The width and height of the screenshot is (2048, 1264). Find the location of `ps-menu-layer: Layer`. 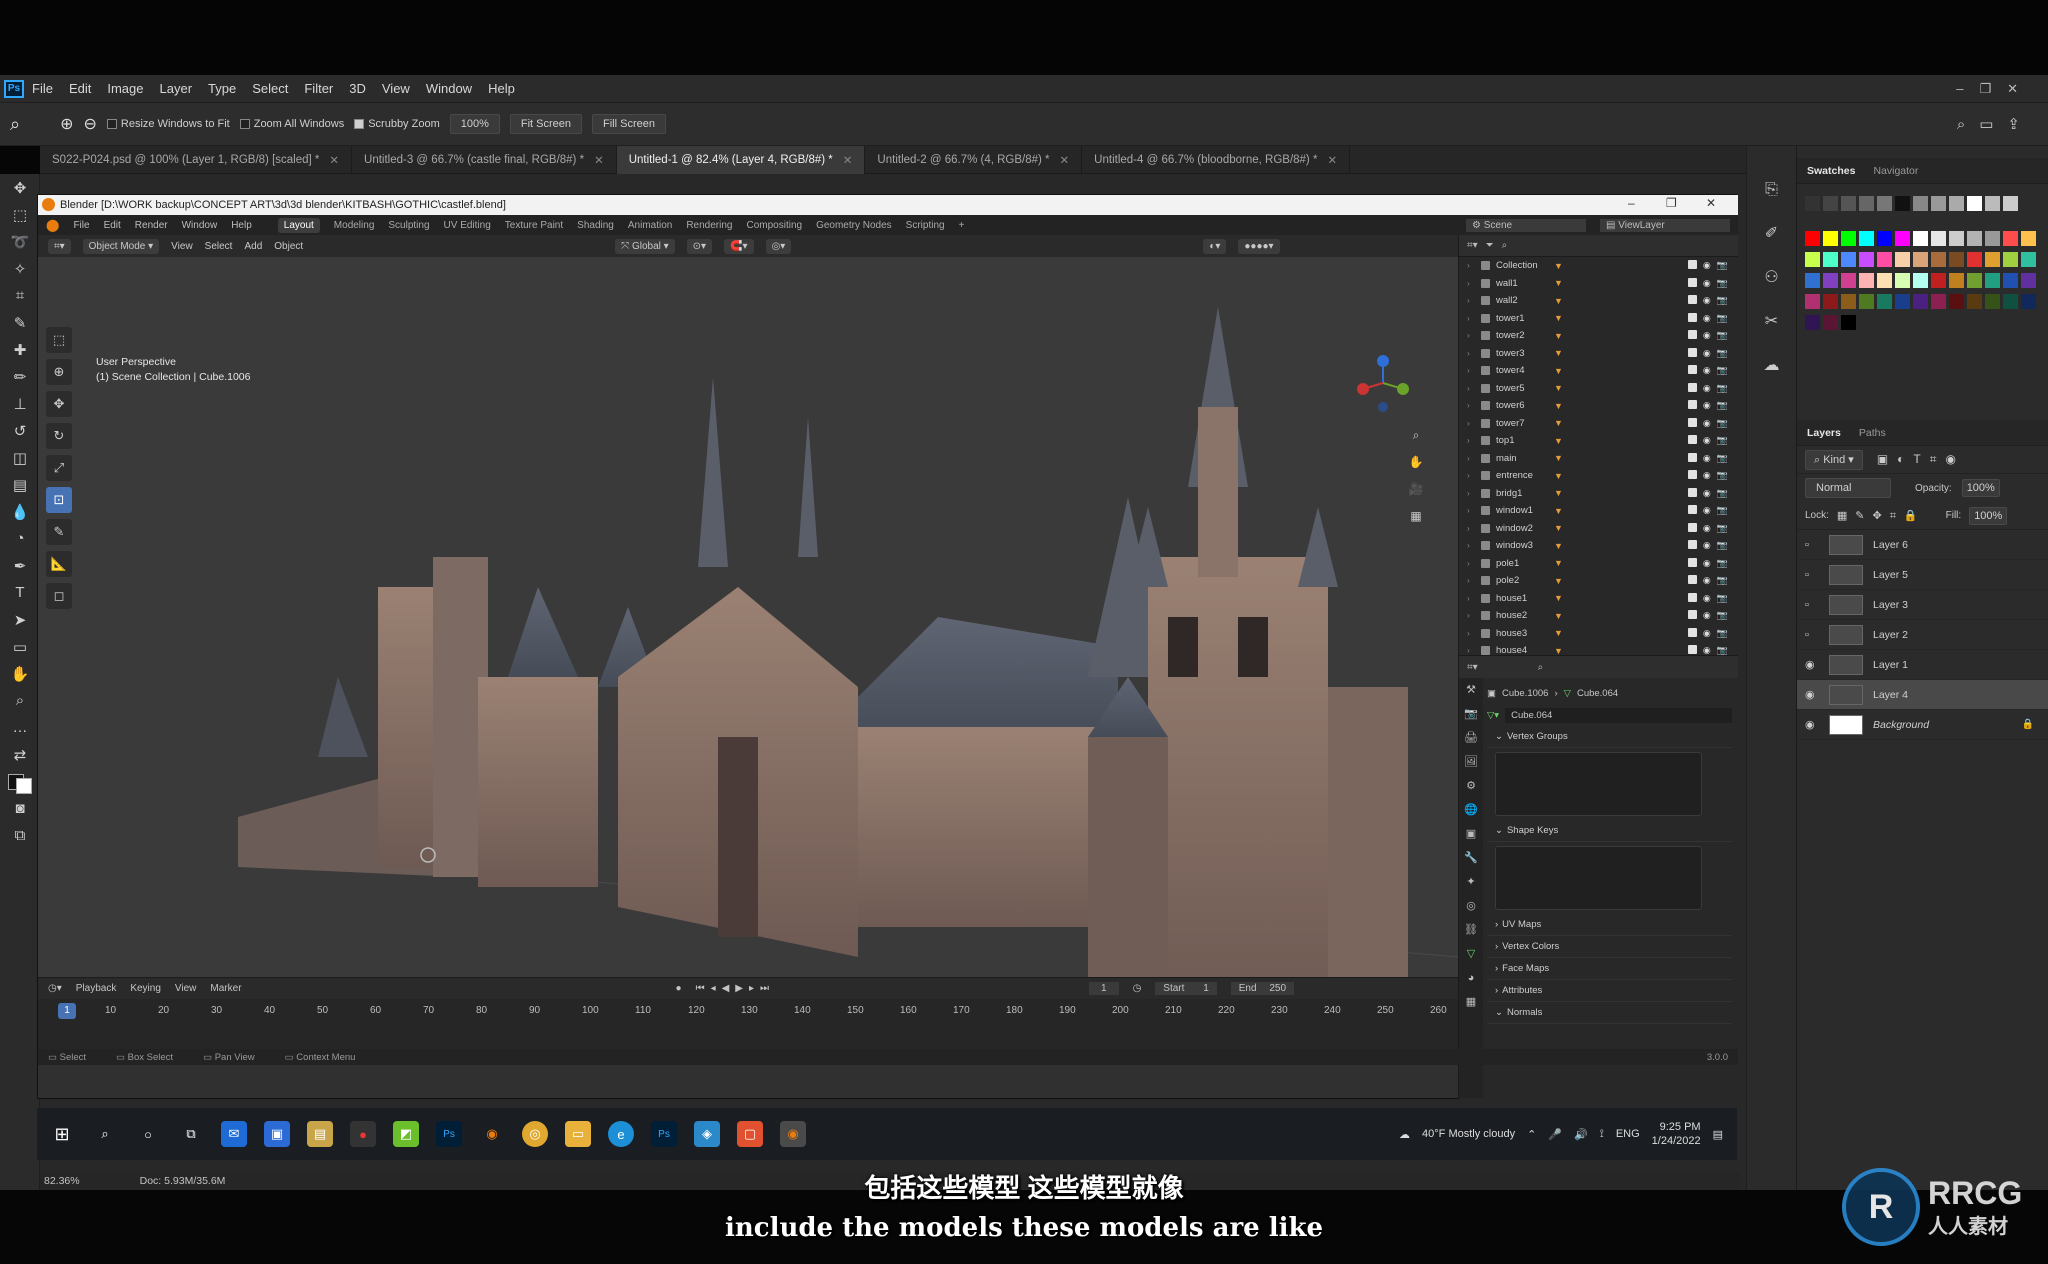

ps-menu-layer: Layer is located at coordinates (176, 88).